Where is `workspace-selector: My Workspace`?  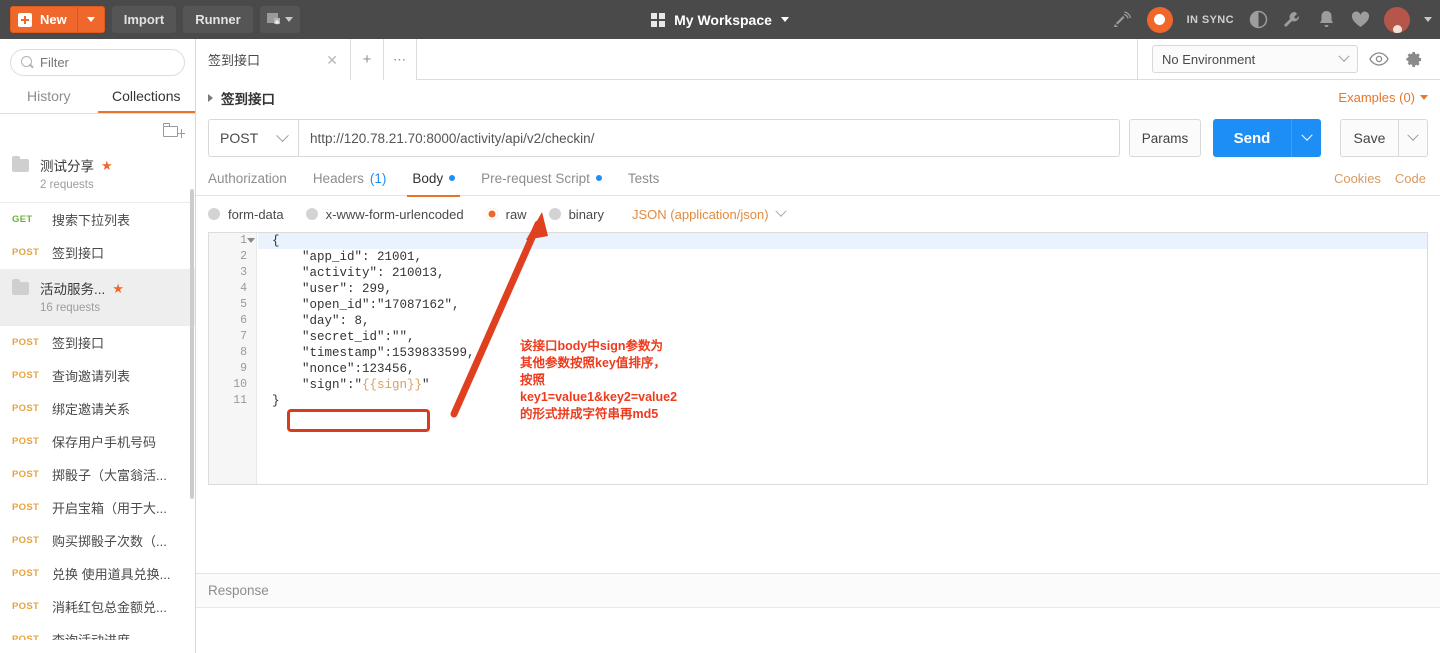 workspace-selector: My Workspace is located at coordinates (720, 20).